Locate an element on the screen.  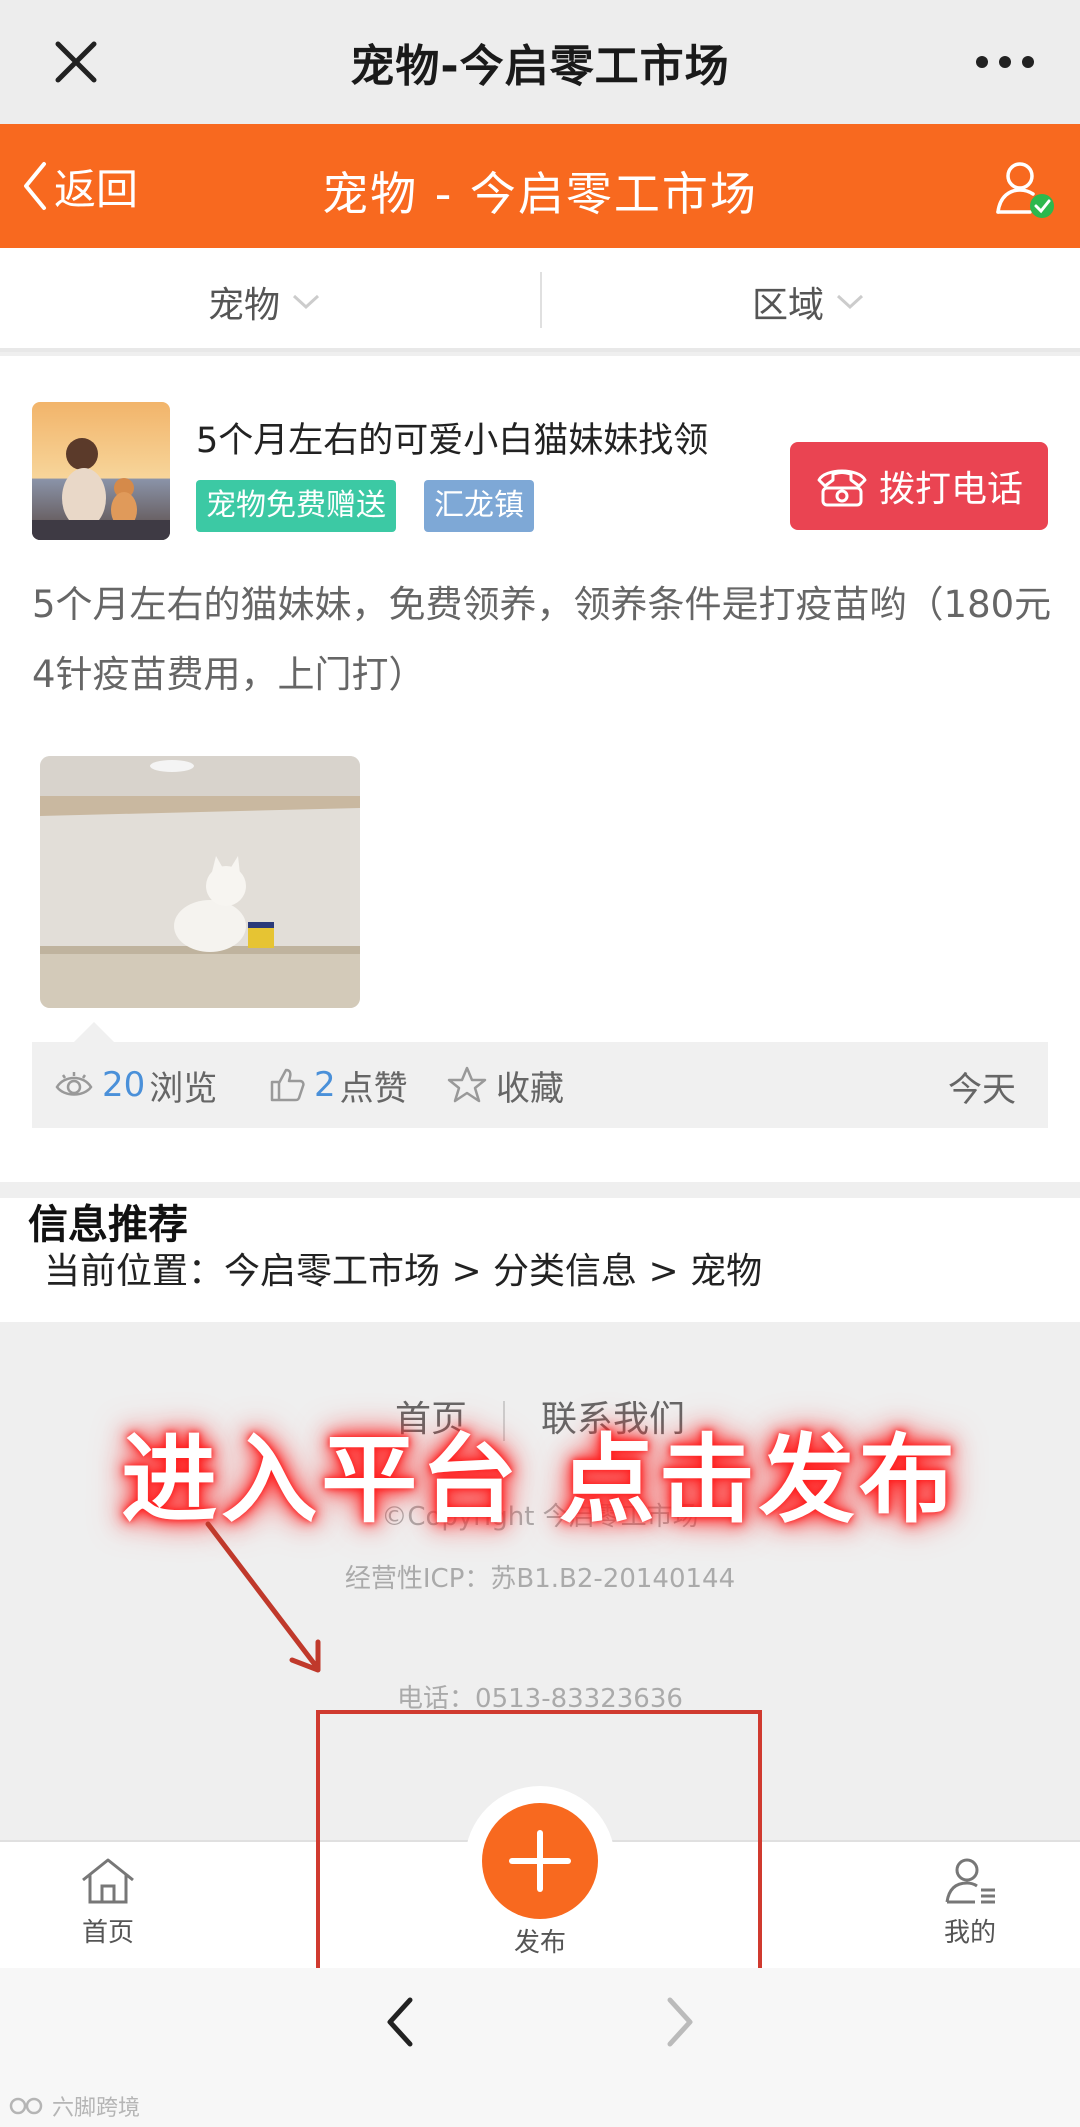
eye-icon is located at coordinates (74, 1084).